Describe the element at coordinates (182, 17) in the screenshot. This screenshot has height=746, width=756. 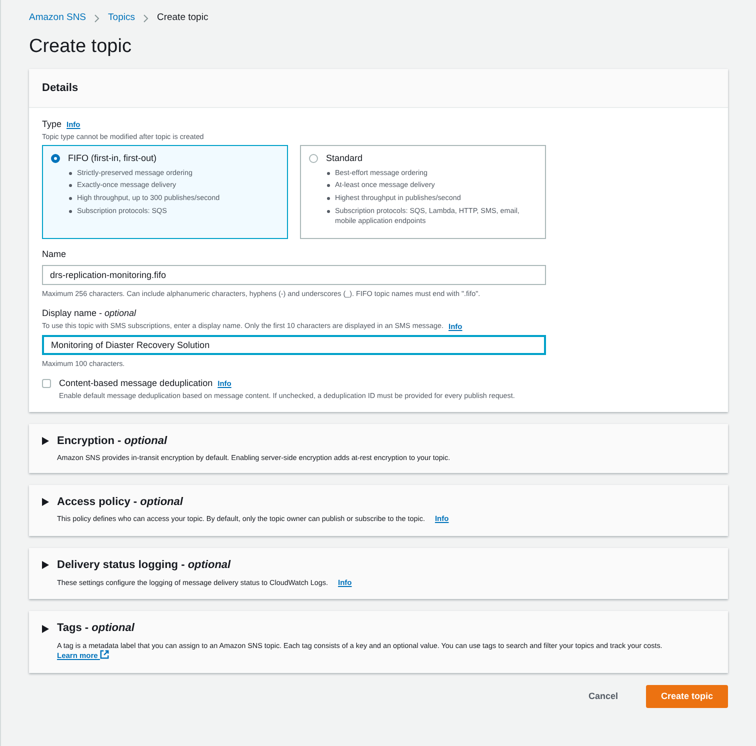
I see `breadcrumb-current: Create topic` at that location.